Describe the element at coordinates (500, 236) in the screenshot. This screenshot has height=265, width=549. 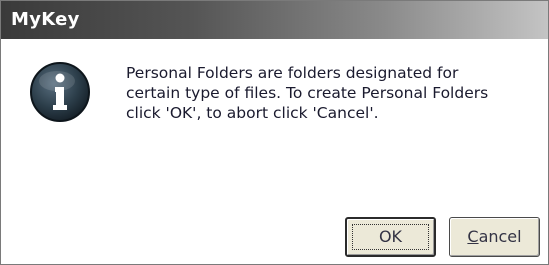
I see `cancel-button-label: ancel` at that location.